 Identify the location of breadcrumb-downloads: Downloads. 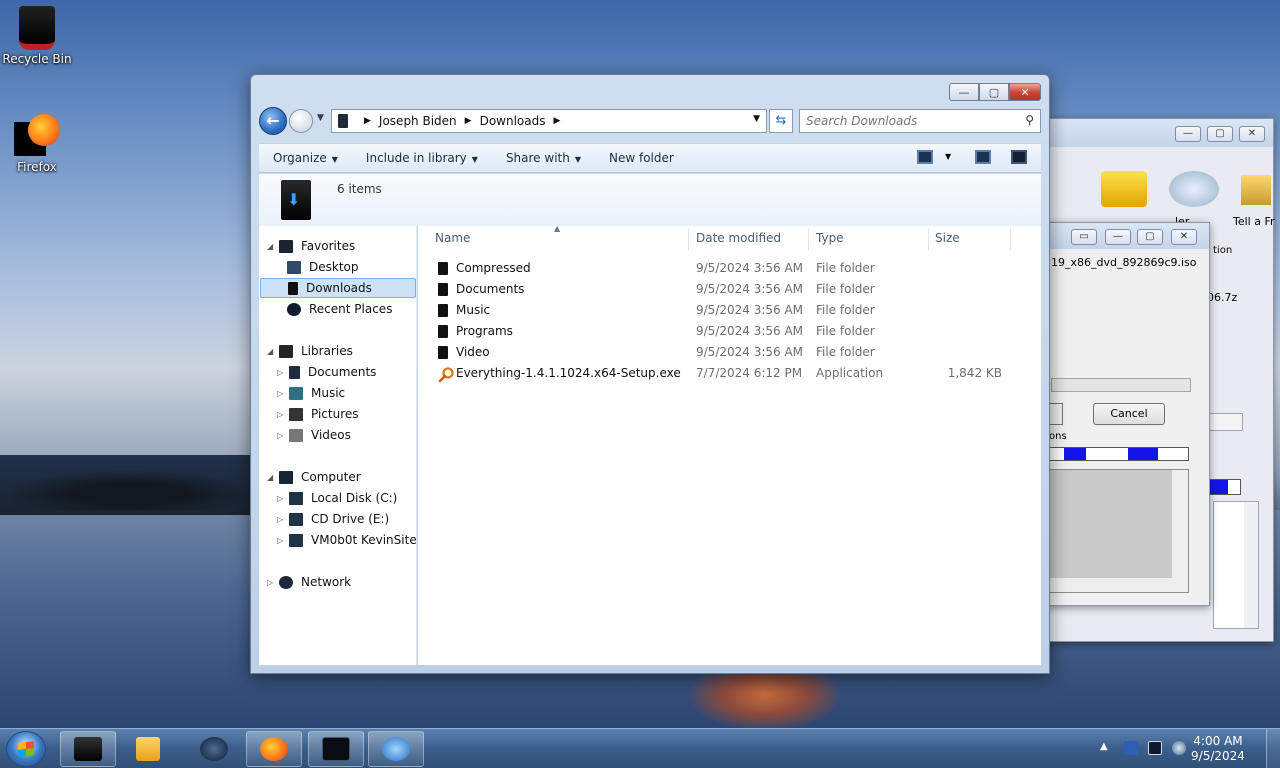
(513, 121).